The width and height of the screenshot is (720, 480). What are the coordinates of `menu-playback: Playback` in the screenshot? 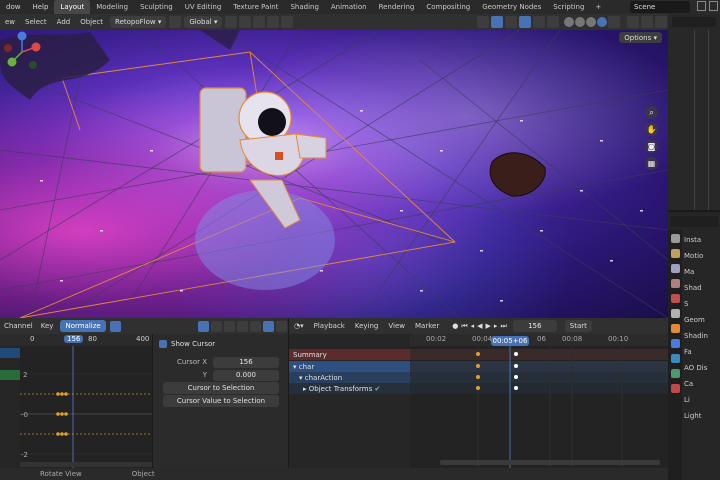 It's located at (329, 326).